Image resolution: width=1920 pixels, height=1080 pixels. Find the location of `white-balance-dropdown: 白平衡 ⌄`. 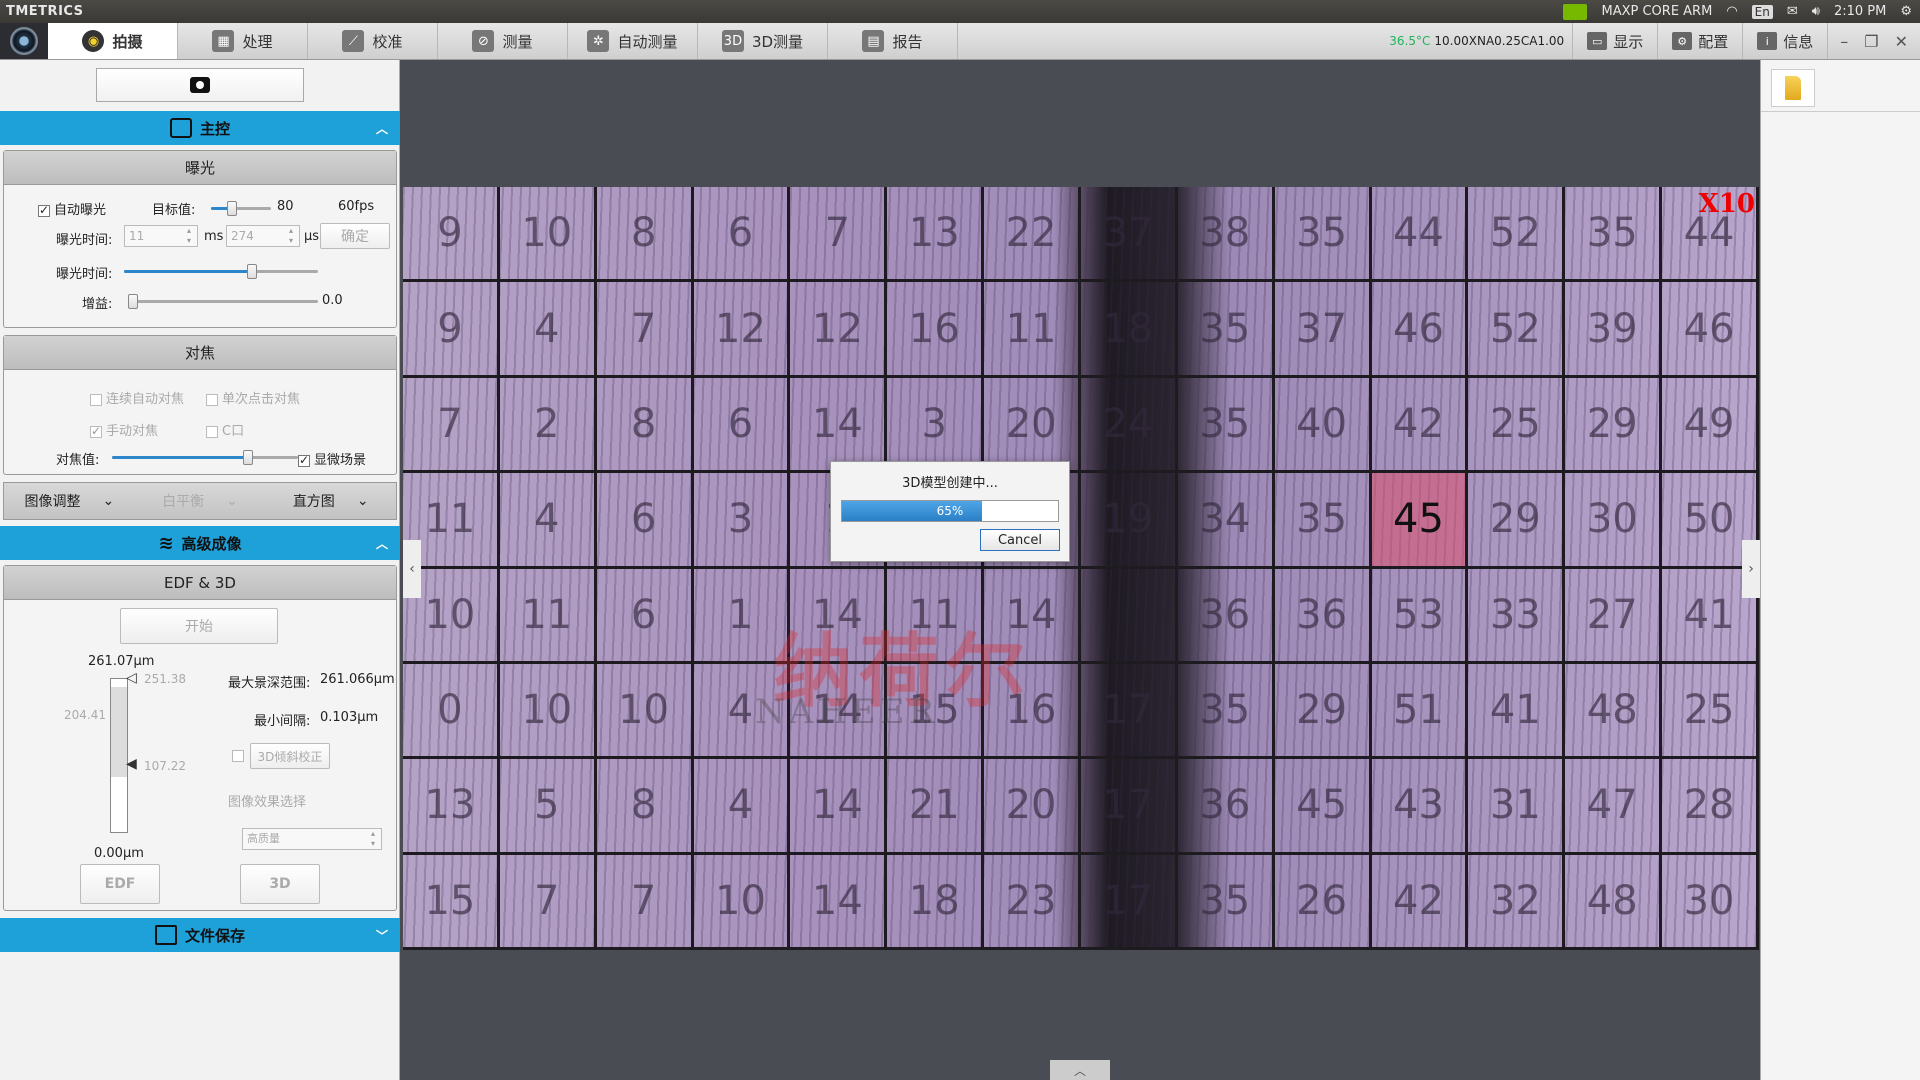

white-balance-dropdown: 白平衡 ⌄ is located at coordinates (200, 501).